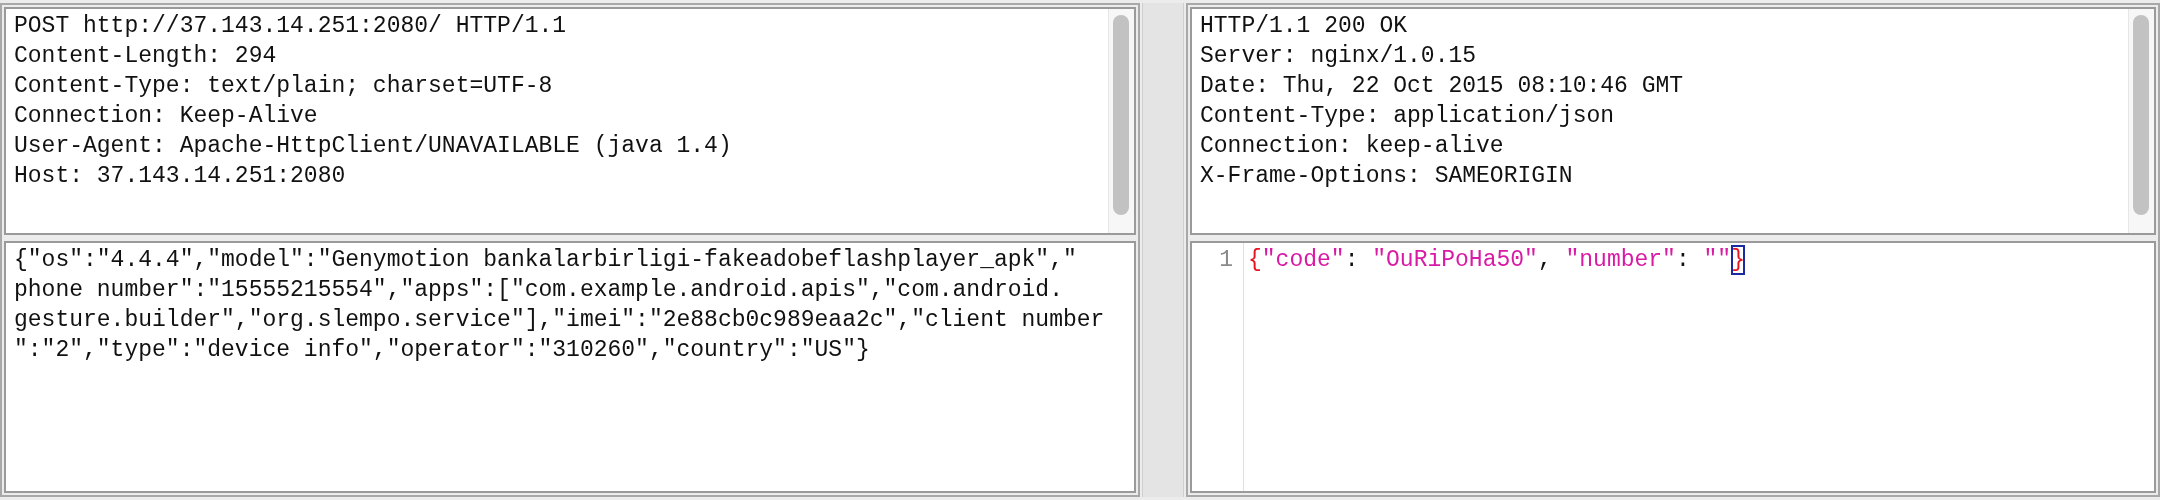 The image size is (2160, 500). I want to click on header-line: Content-Type: application/json, so click(1408, 116).